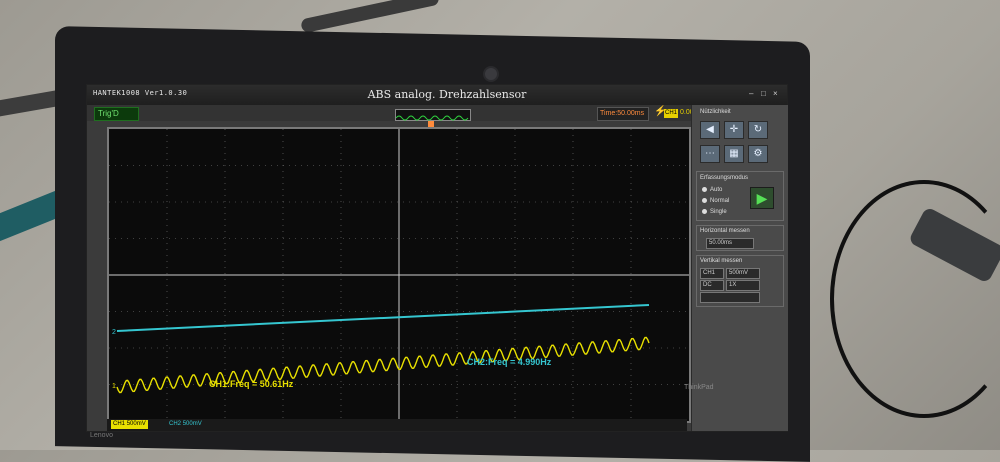  I want to click on coupling-select: DC, so click(712, 285).